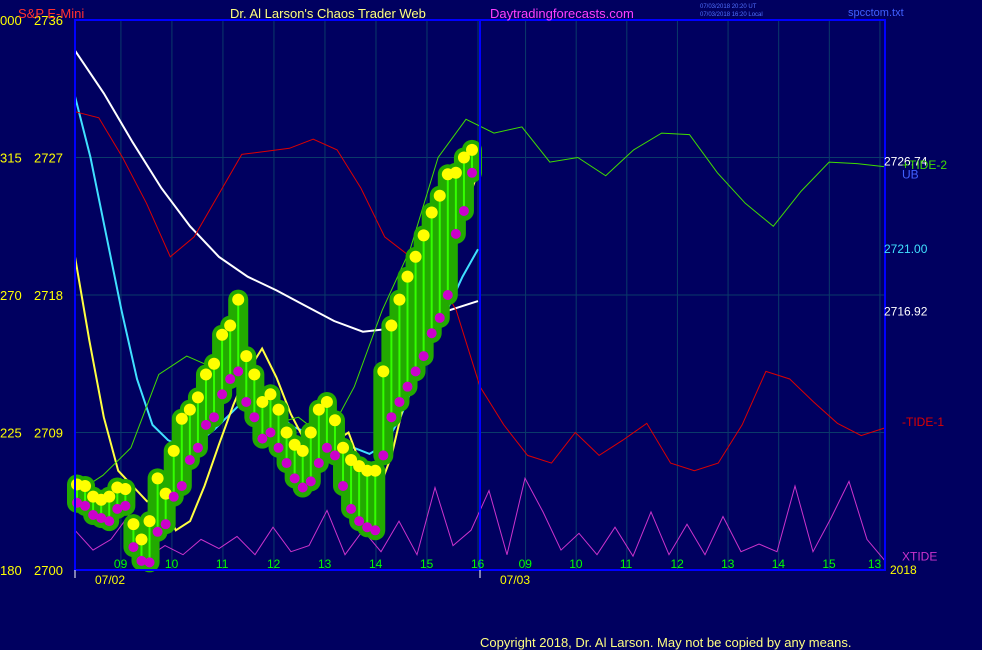 The width and height of the screenshot is (982, 650). I want to click on y-tick-price: 2700, so click(48, 570).